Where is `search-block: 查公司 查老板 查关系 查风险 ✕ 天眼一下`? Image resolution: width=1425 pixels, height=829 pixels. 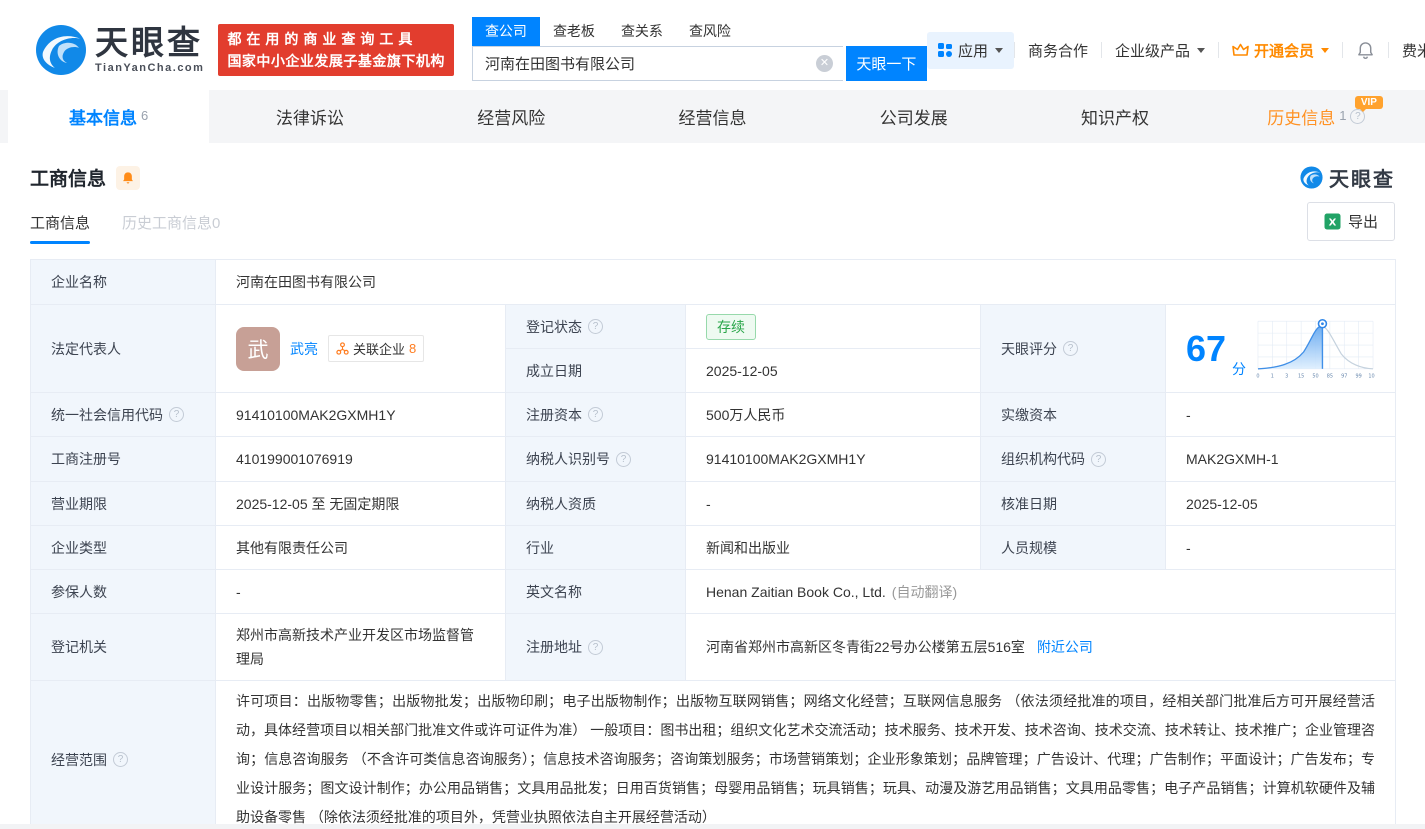 search-block: 查公司 查老板 查关系 查风险 ✕ 天眼一下 is located at coordinates (699, 49).